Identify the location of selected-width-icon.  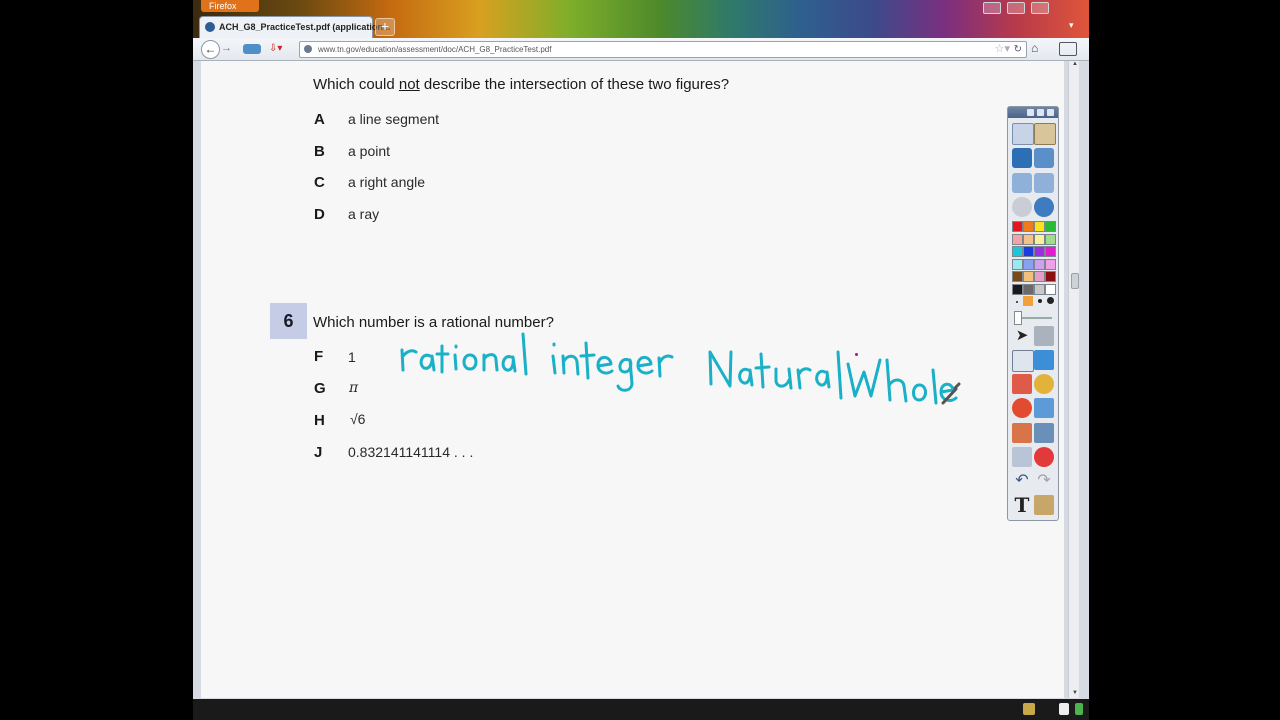
(1028, 301).